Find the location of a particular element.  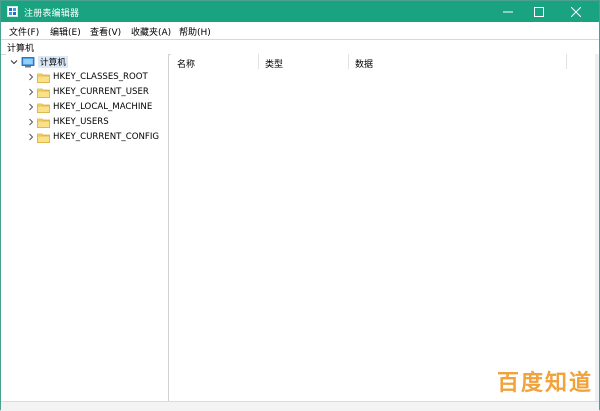

tree-node-computer: 计算机 is located at coordinates (38, 62).